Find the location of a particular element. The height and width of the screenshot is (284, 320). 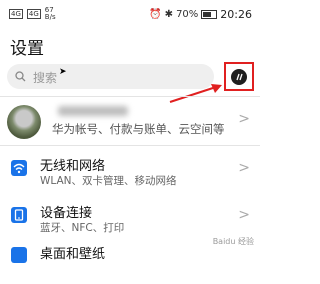

account-row: 华为帐号、付款与账单、云空间等 > is located at coordinates (130, 120).